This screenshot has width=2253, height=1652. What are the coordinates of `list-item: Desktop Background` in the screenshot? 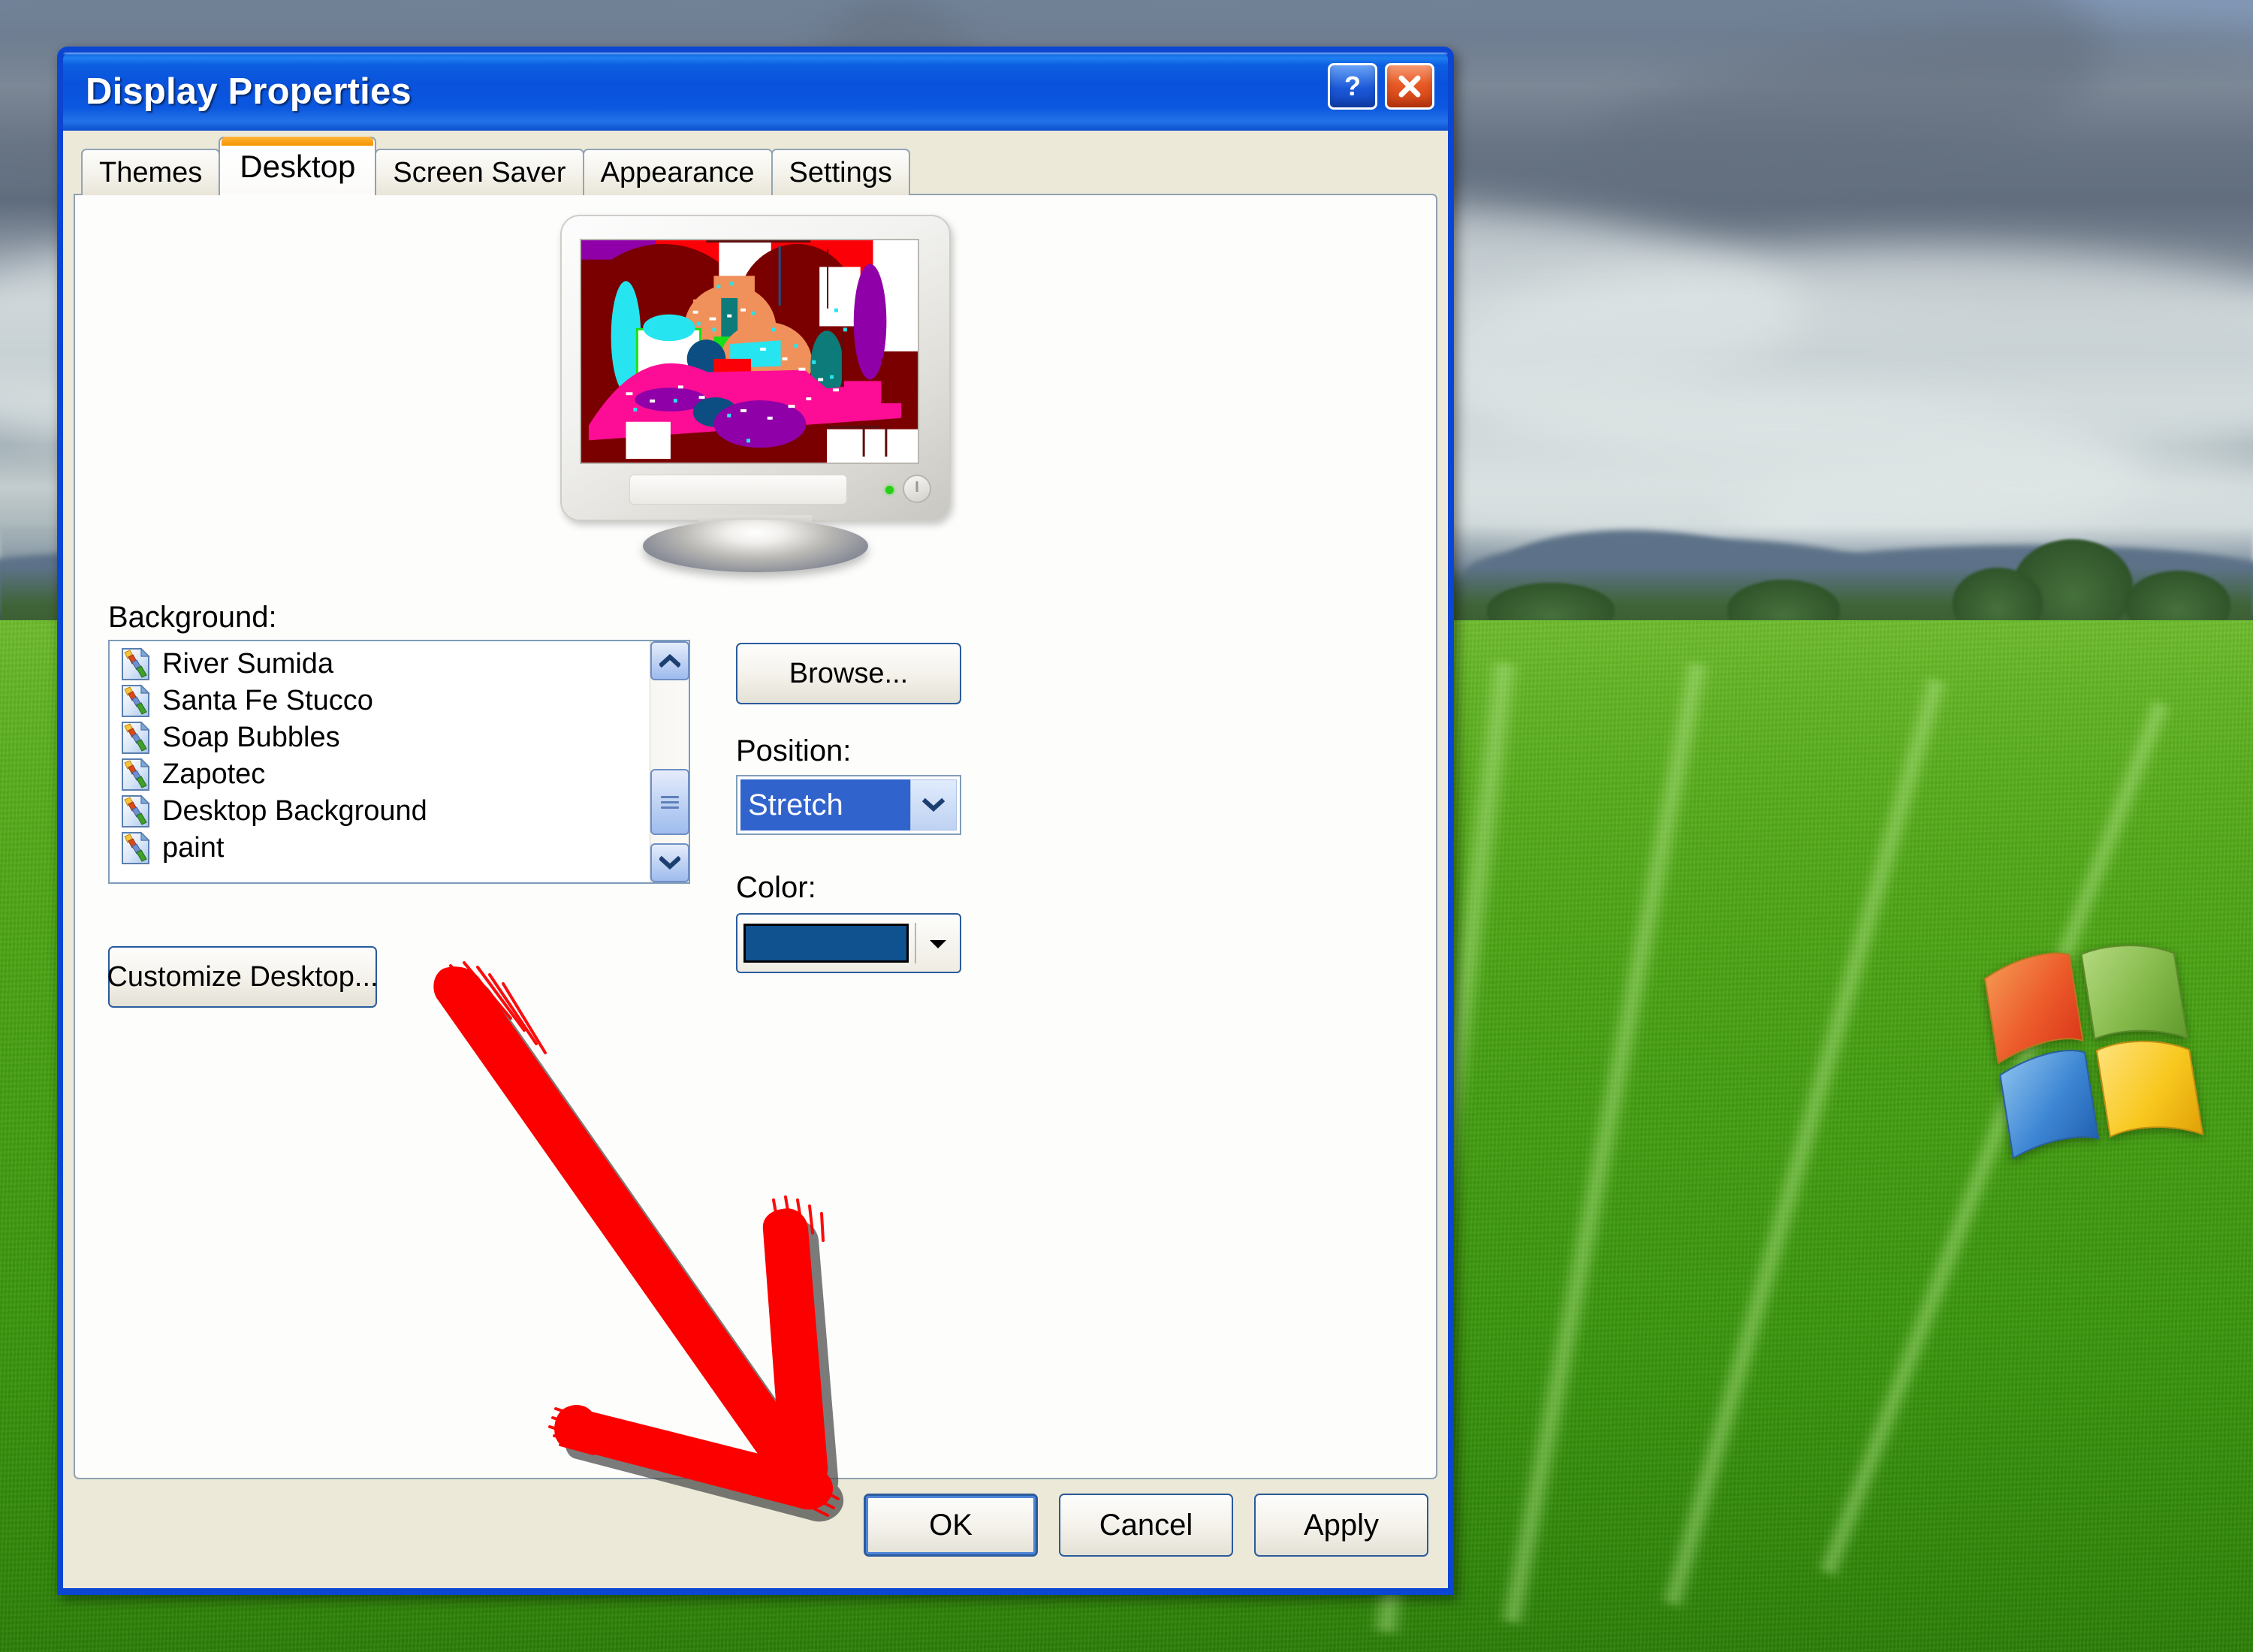 It's located at (383, 811).